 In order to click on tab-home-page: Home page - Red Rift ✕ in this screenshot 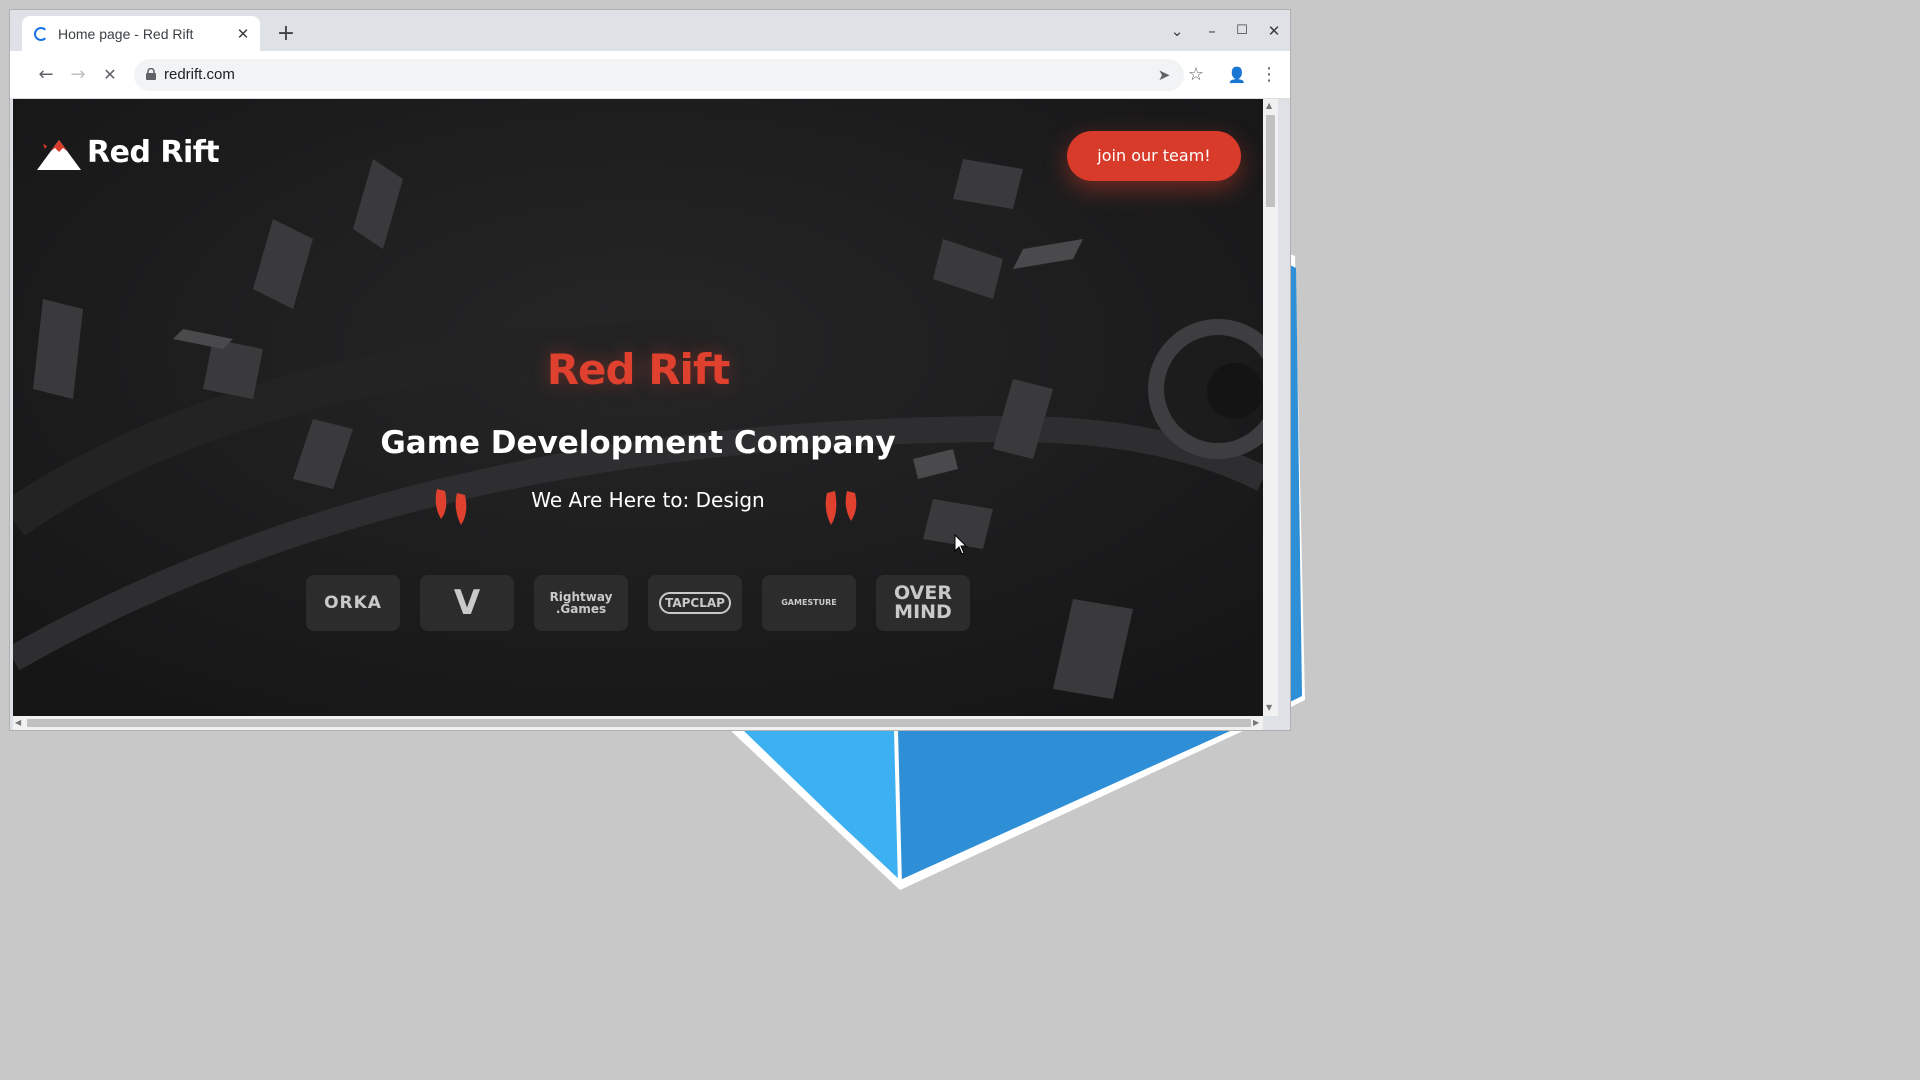, I will do `click(141, 33)`.